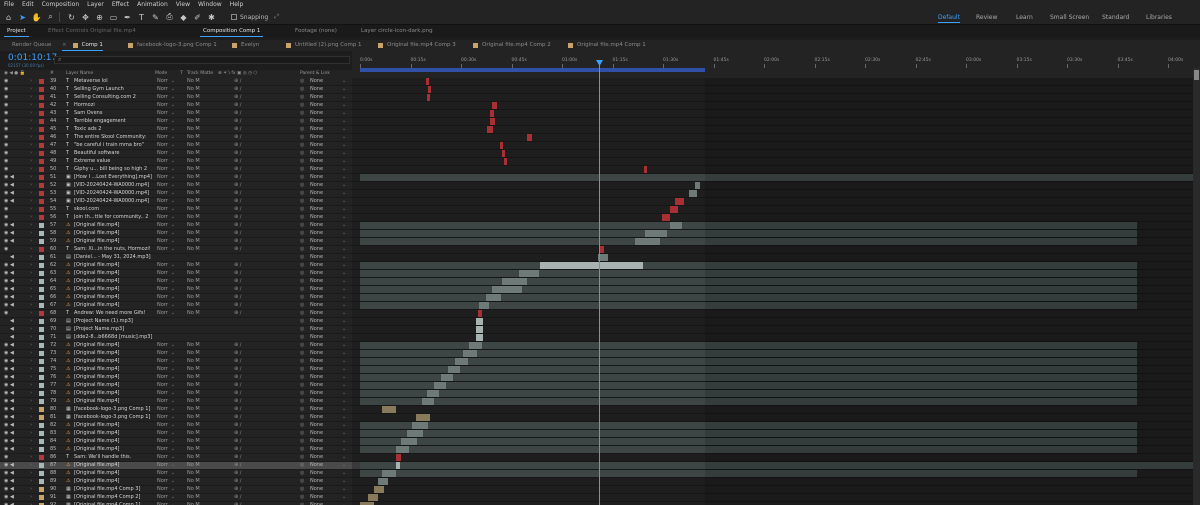 The image size is (1200, 505). I want to click on layer-name: Selling Consulting.com 2, so click(114, 97).